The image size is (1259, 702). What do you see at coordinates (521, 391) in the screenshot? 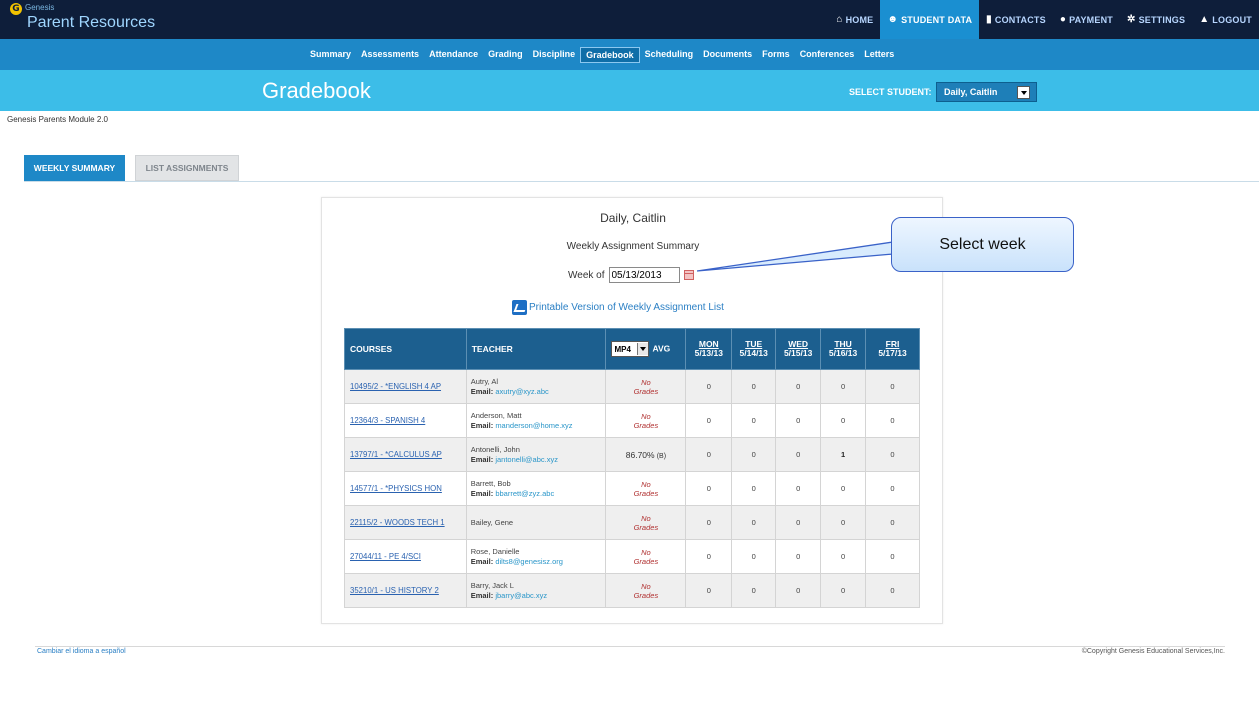
I see `teacher-email: axutry@xyz.abc` at bounding box center [521, 391].